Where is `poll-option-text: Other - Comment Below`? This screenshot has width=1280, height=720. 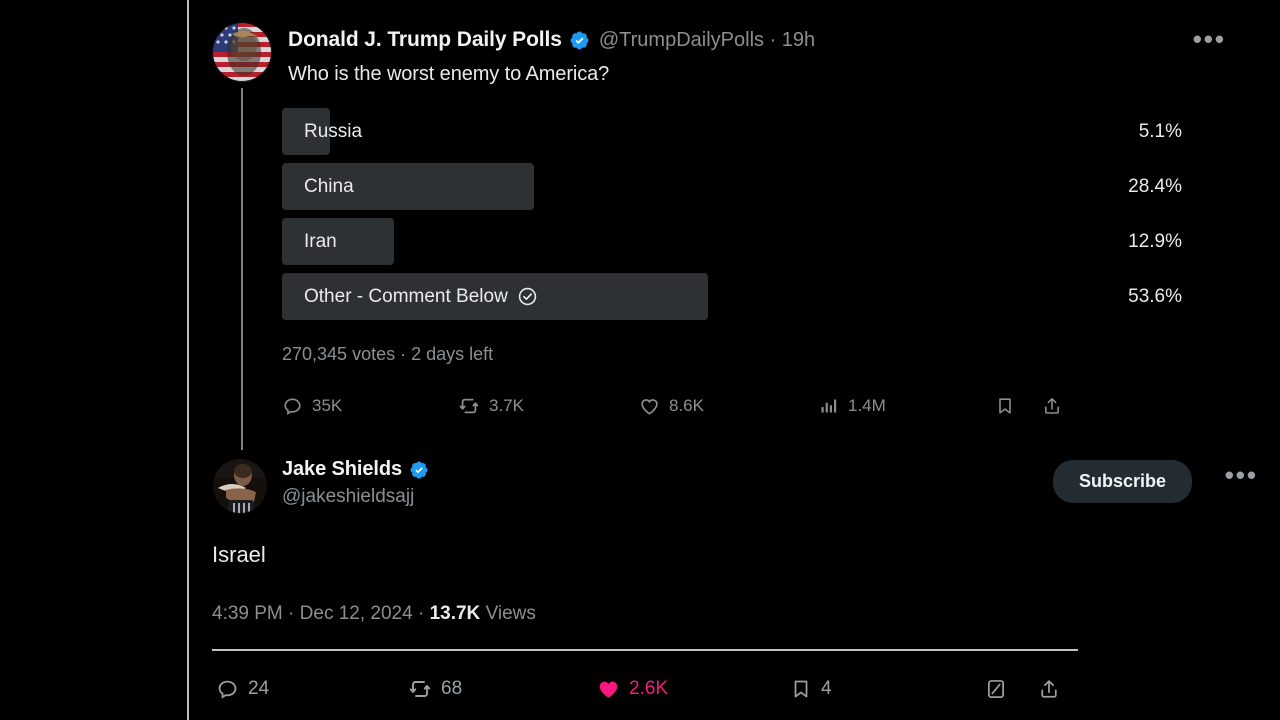
poll-option-text: Other - Comment Below is located at coordinates (406, 296).